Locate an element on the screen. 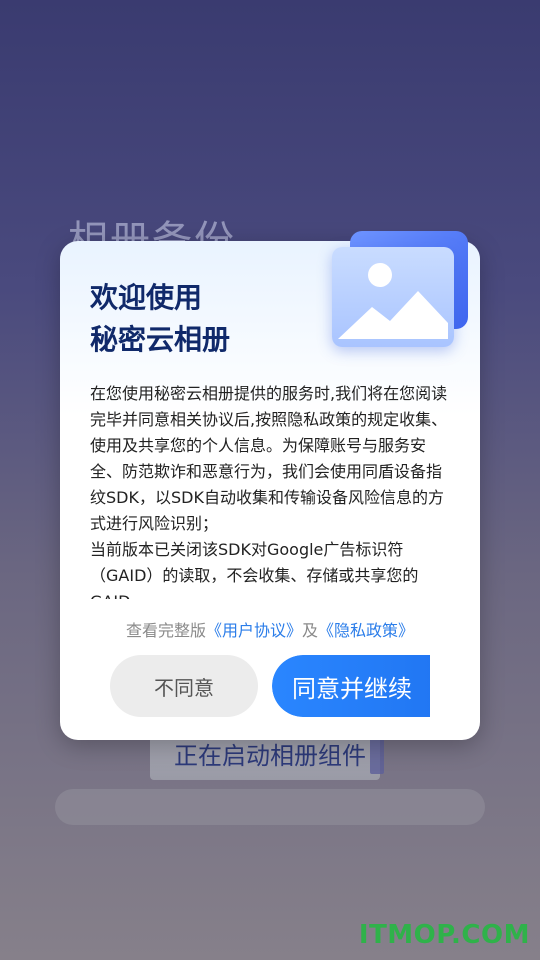 The image size is (540, 960). decline-button: 不同意 is located at coordinates (184, 686).